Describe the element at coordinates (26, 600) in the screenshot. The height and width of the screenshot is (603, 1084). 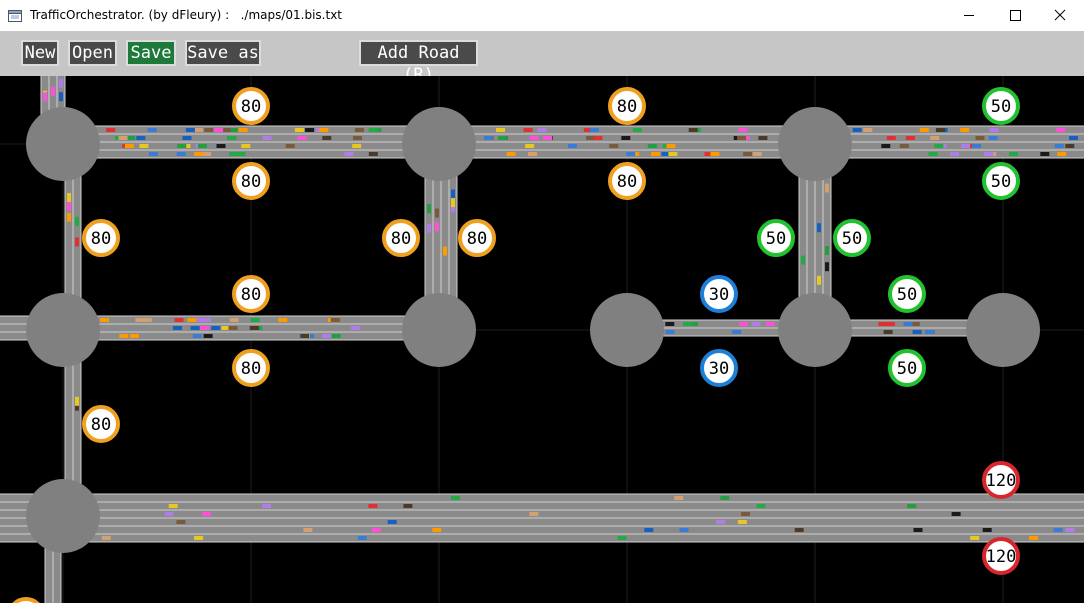
I see `speed-limit-sign` at that location.